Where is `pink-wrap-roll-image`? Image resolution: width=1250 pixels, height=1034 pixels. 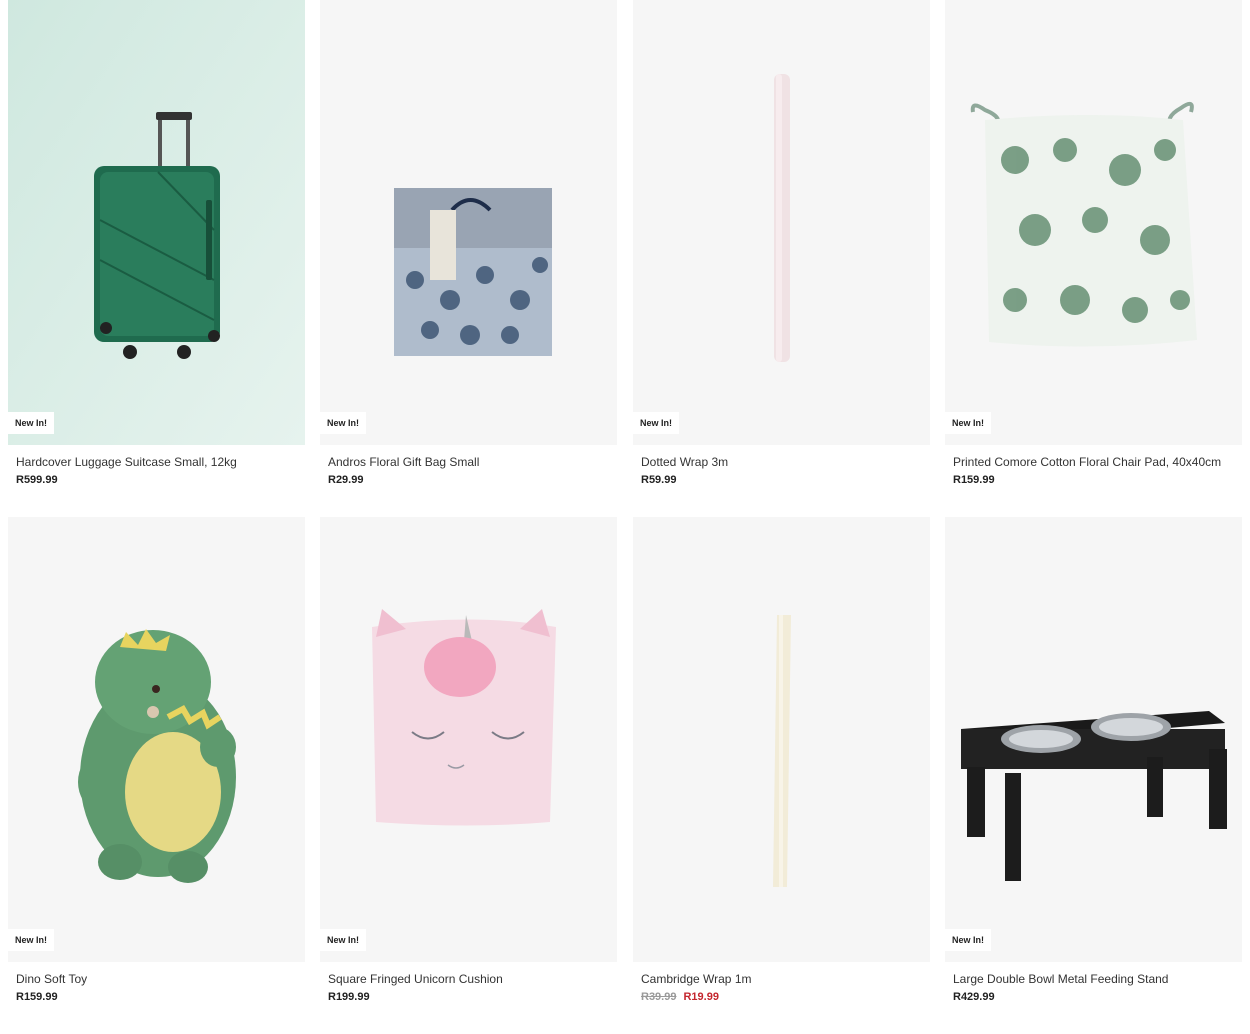
pink-wrap-roll-image is located at coordinates (782, 218).